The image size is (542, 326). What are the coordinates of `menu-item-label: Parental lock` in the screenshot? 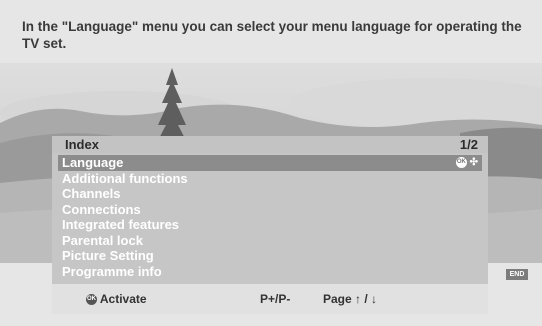 It's located at (102, 240).